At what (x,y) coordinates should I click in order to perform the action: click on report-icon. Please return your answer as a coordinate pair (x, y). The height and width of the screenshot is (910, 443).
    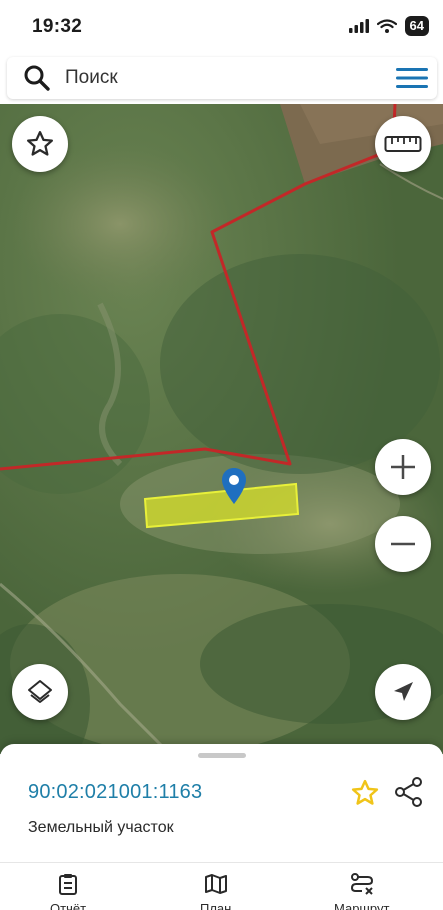
    Looking at the image, I should click on (68, 884).